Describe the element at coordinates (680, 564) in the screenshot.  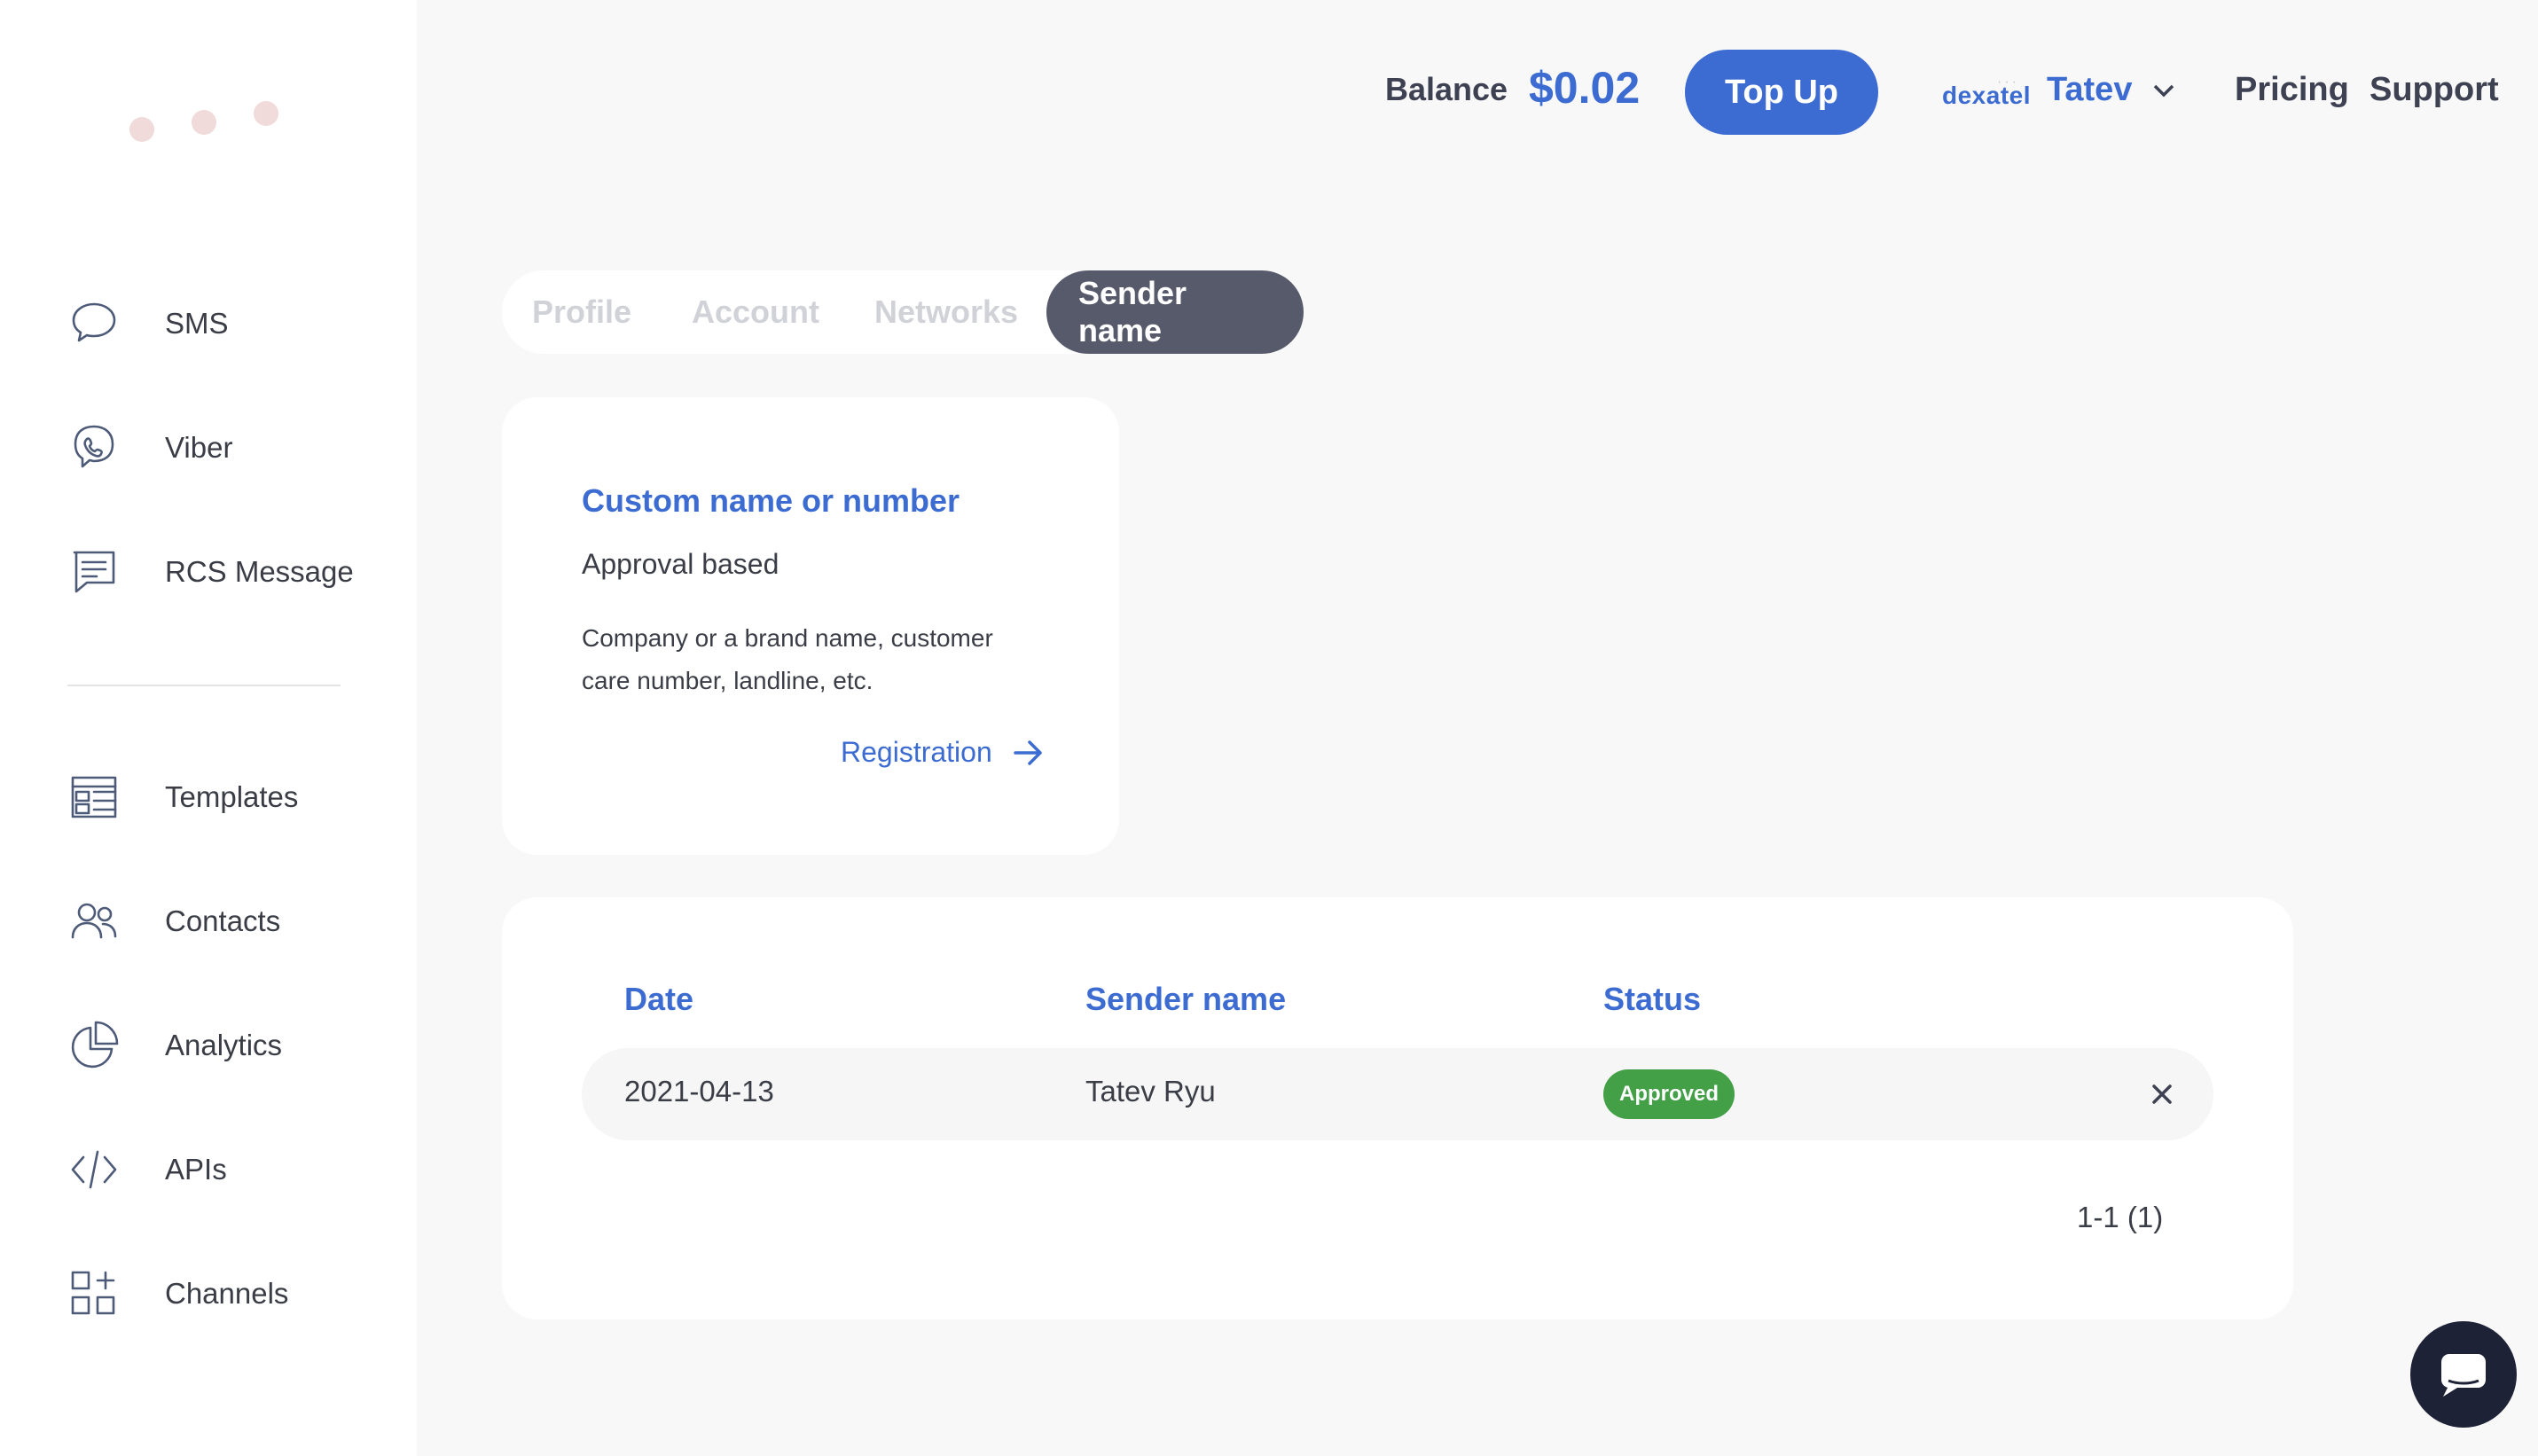
I see `card-subtitle: Approval based` at that location.